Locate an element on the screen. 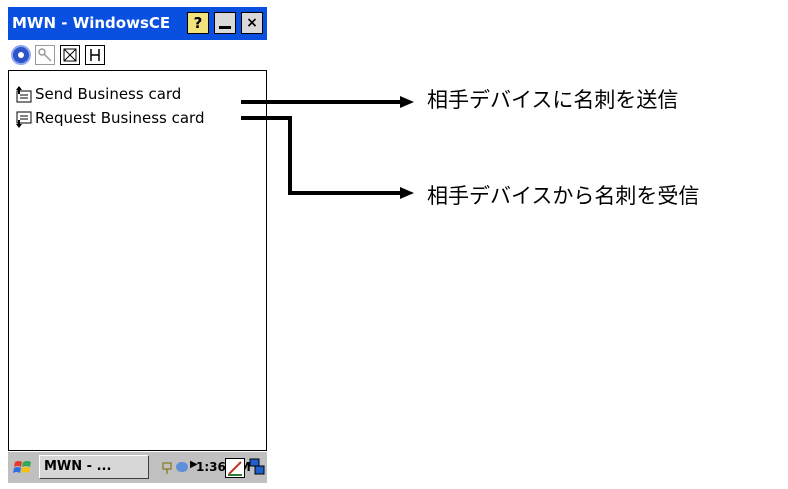  callout-lines is located at coordinates (327, 147).